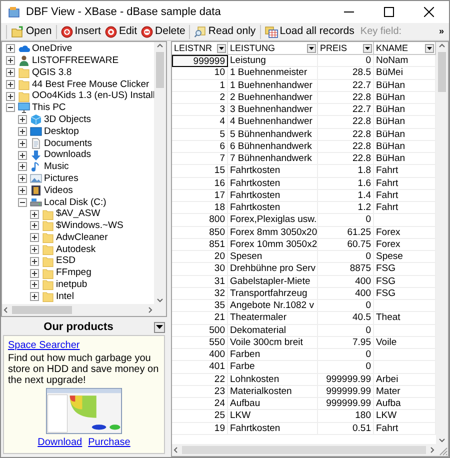  What do you see at coordinates (80, 32) in the screenshot?
I see `toolbar-button: Insert` at bounding box center [80, 32].